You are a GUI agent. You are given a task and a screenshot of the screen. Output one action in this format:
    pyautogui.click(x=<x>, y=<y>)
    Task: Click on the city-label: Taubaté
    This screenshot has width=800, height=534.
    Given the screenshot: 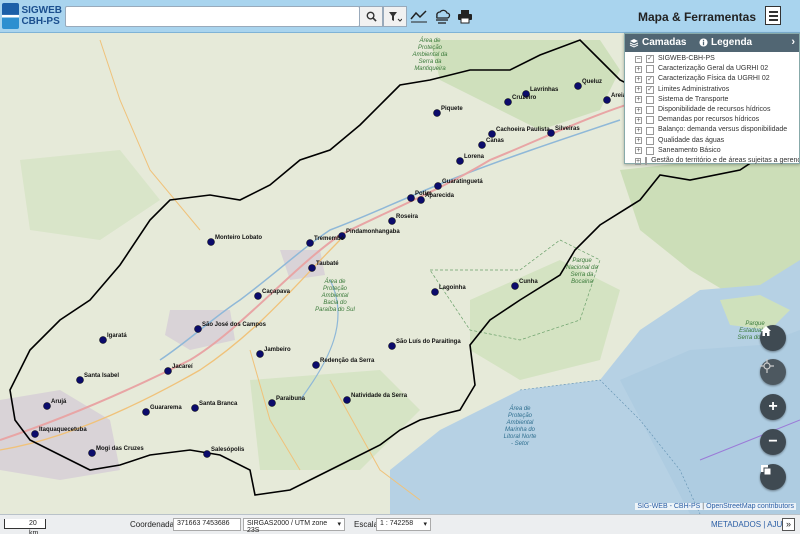 What is the action you would take?
    pyautogui.click(x=327, y=264)
    